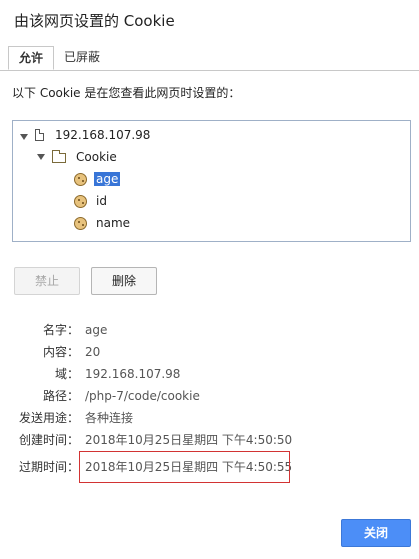 The height and width of the screenshot is (559, 419). What do you see at coordinates (209, 330) in the screenshot?
I see `detail-row-name: 名字： age` at bounding box center [209, 330].